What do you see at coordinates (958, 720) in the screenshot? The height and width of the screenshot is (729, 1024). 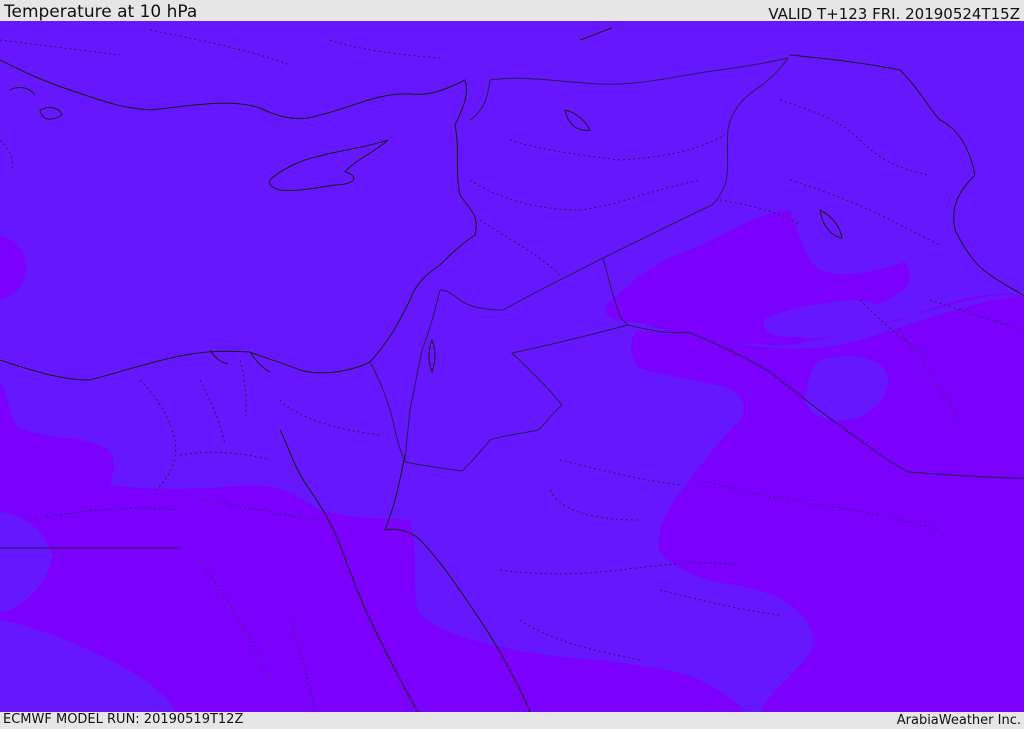 I see `credit: ArabiaWeather Inc.` at bounding box center [958, 720].